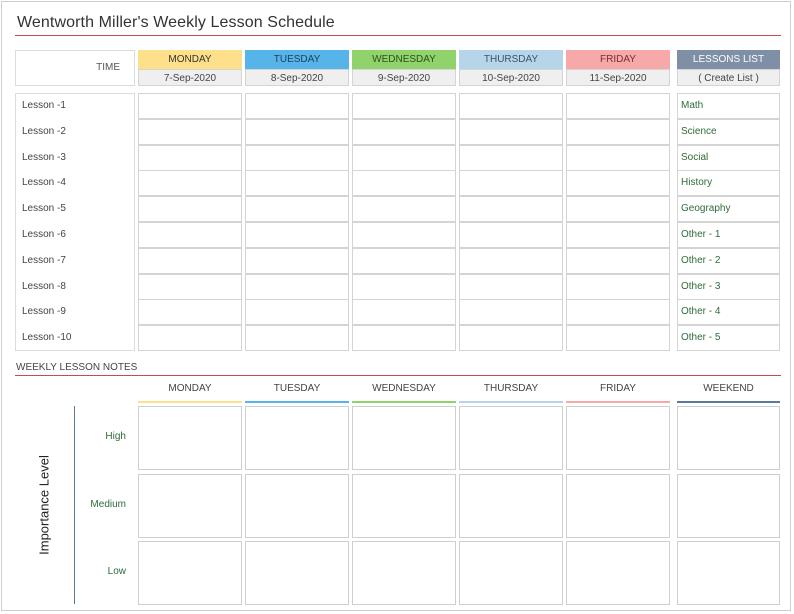 This screenshot has width=794, height=614. Describe the element at coordinates (74, 505) in the screenshot. I see `importance-axis-line` at that location.